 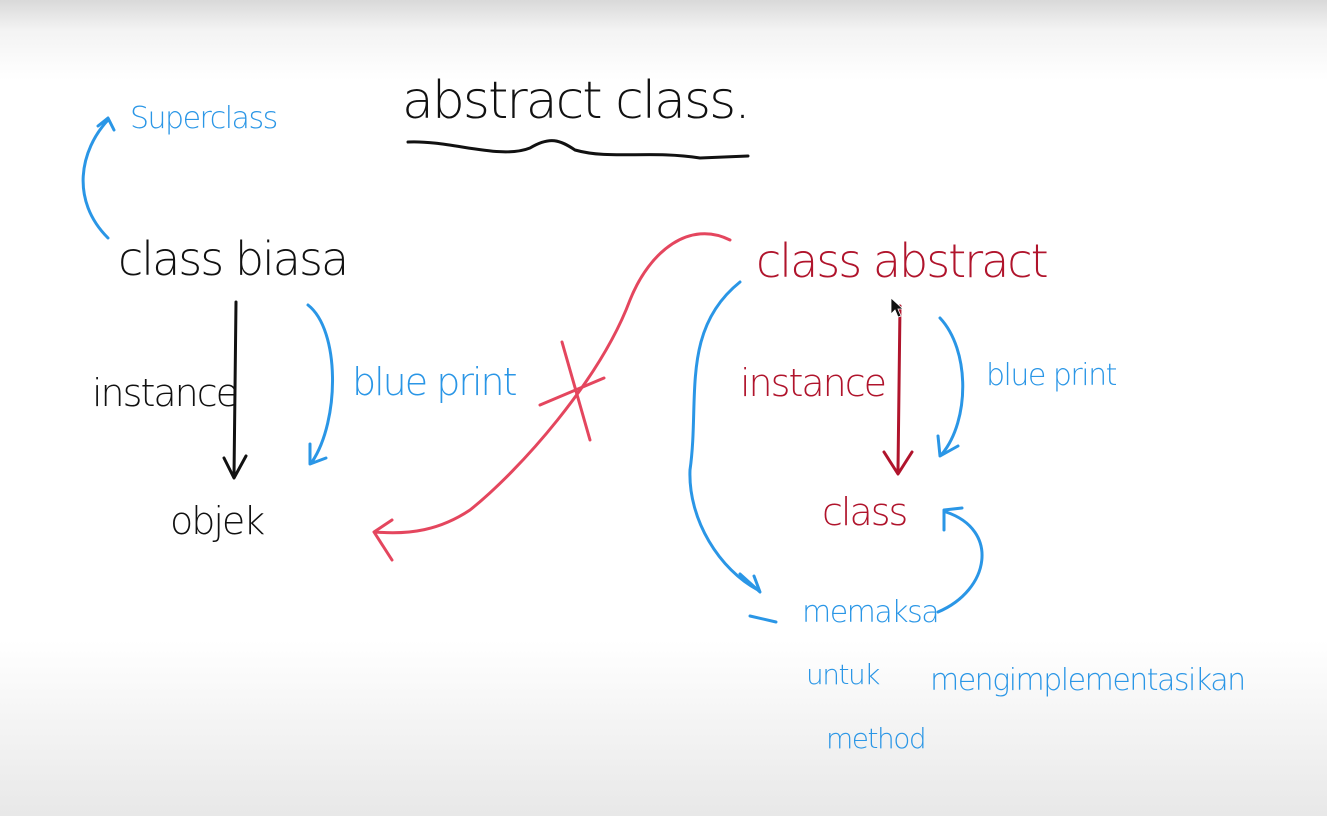 What do you see at coordinates (901, 261) in the screenshot?
I see `class-abstract-label: class abstract` at bounding box center [901, 261].